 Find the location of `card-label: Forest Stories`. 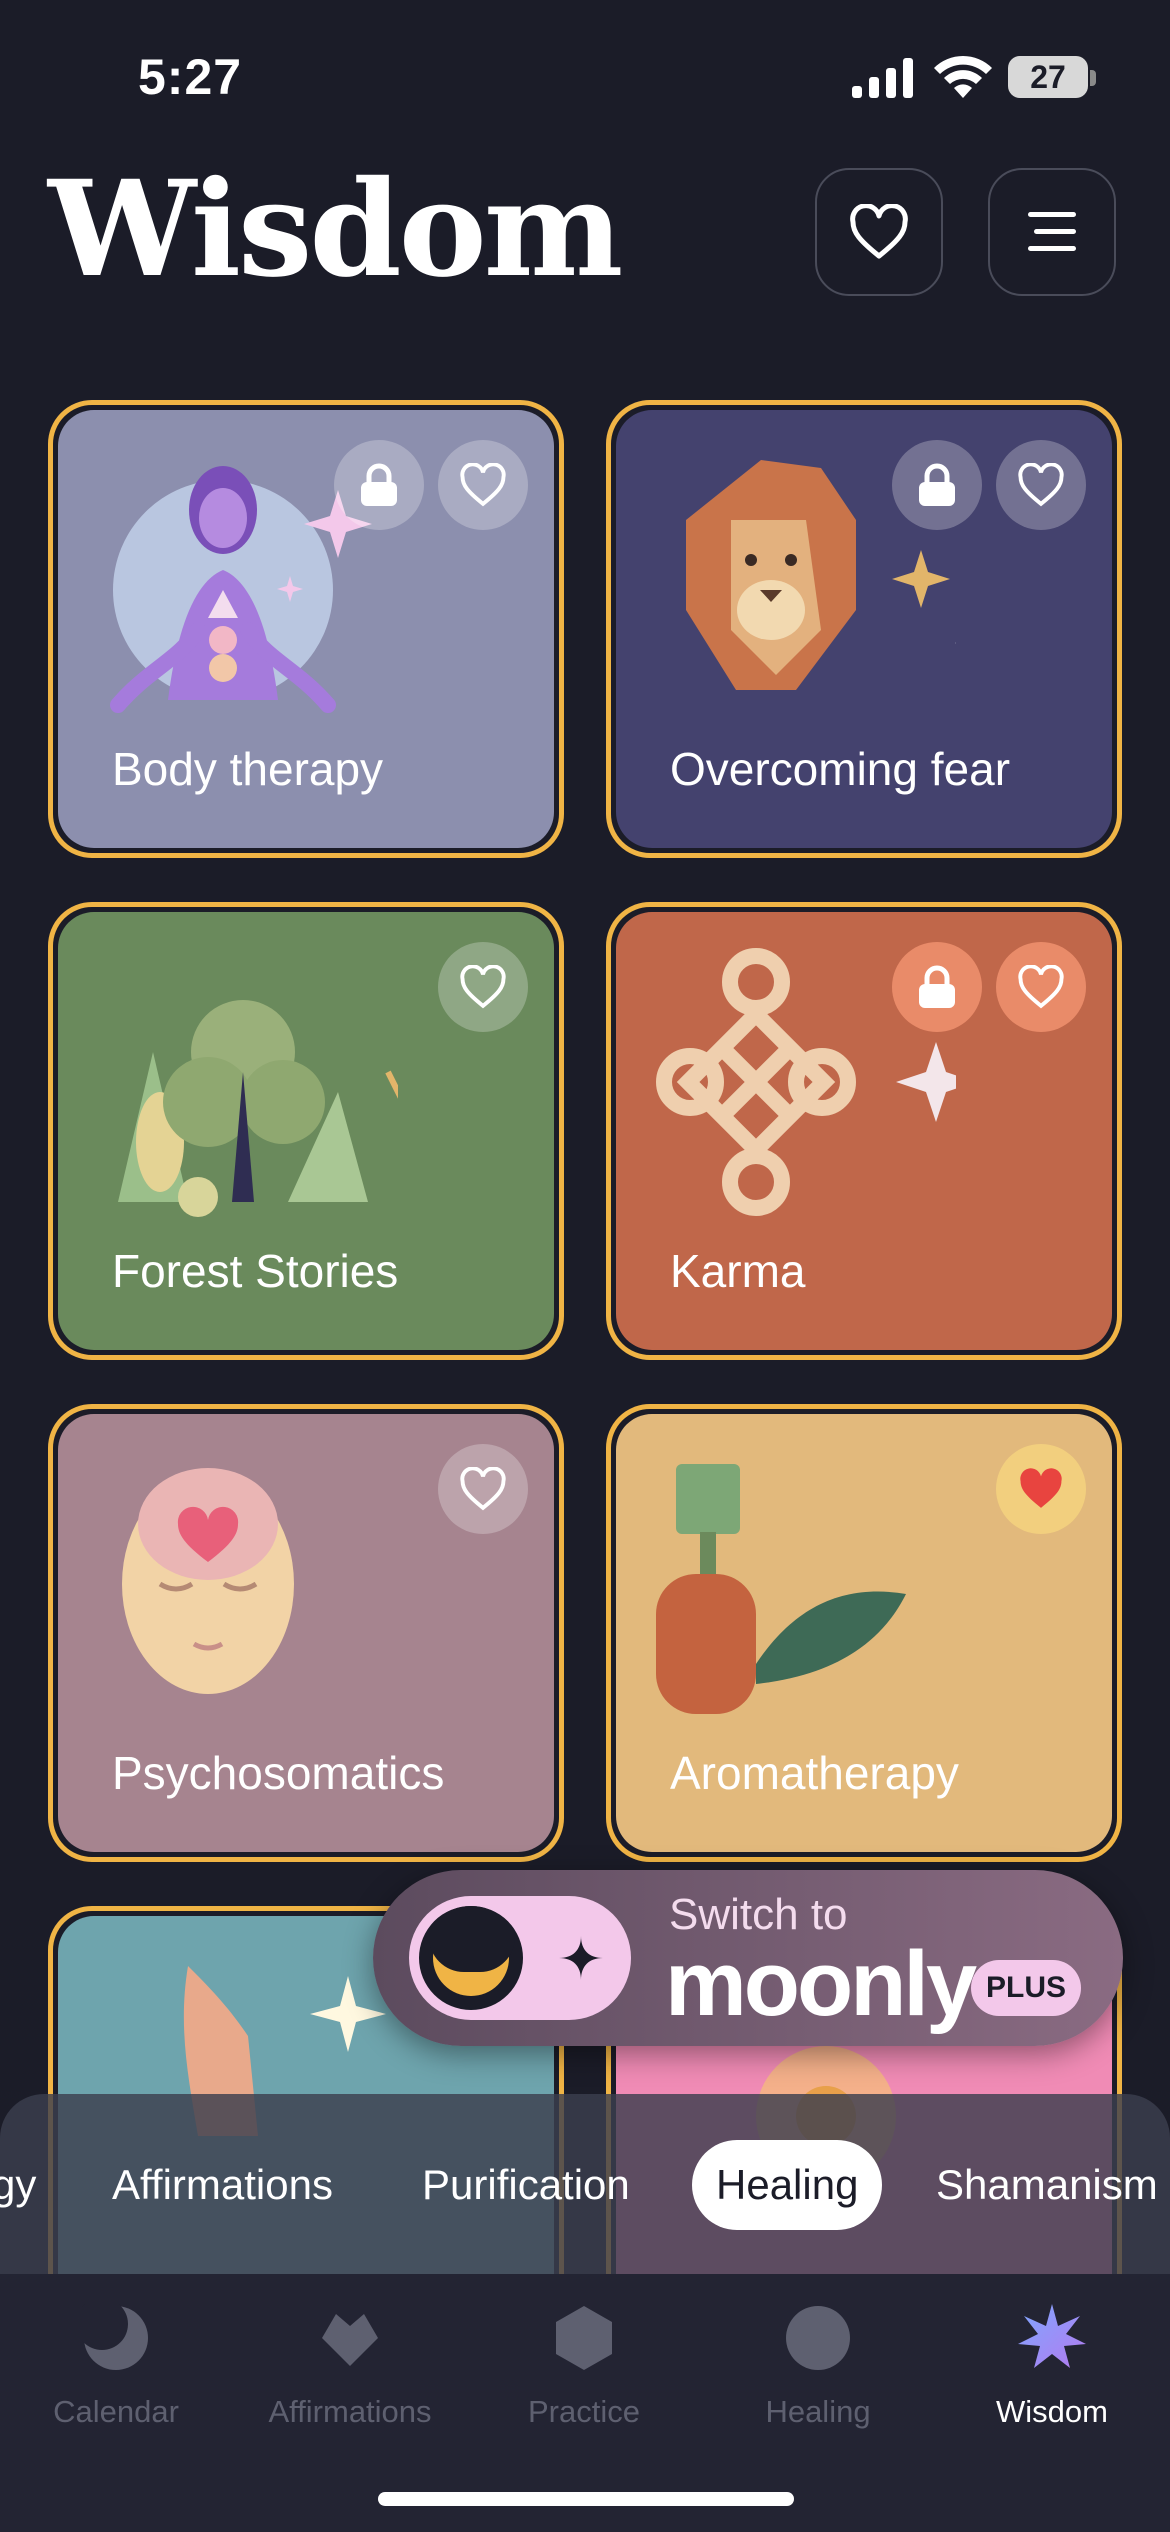

card-label: Forest Stories is located at coordinates (255, 1271).